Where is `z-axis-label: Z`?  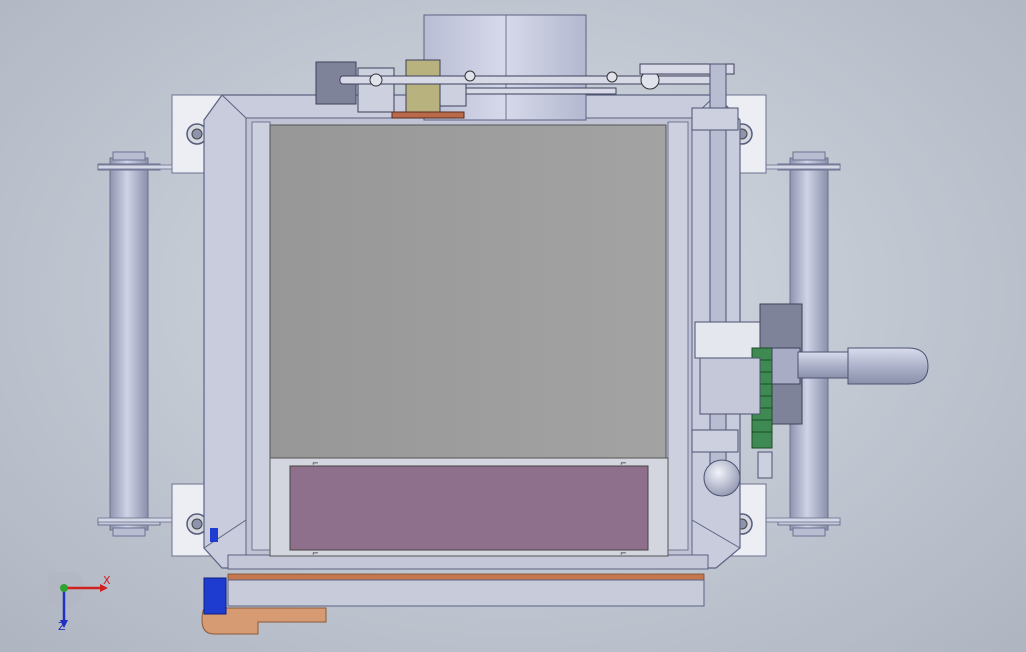 z-axis-label: Z is located at coordinates (62, 626).